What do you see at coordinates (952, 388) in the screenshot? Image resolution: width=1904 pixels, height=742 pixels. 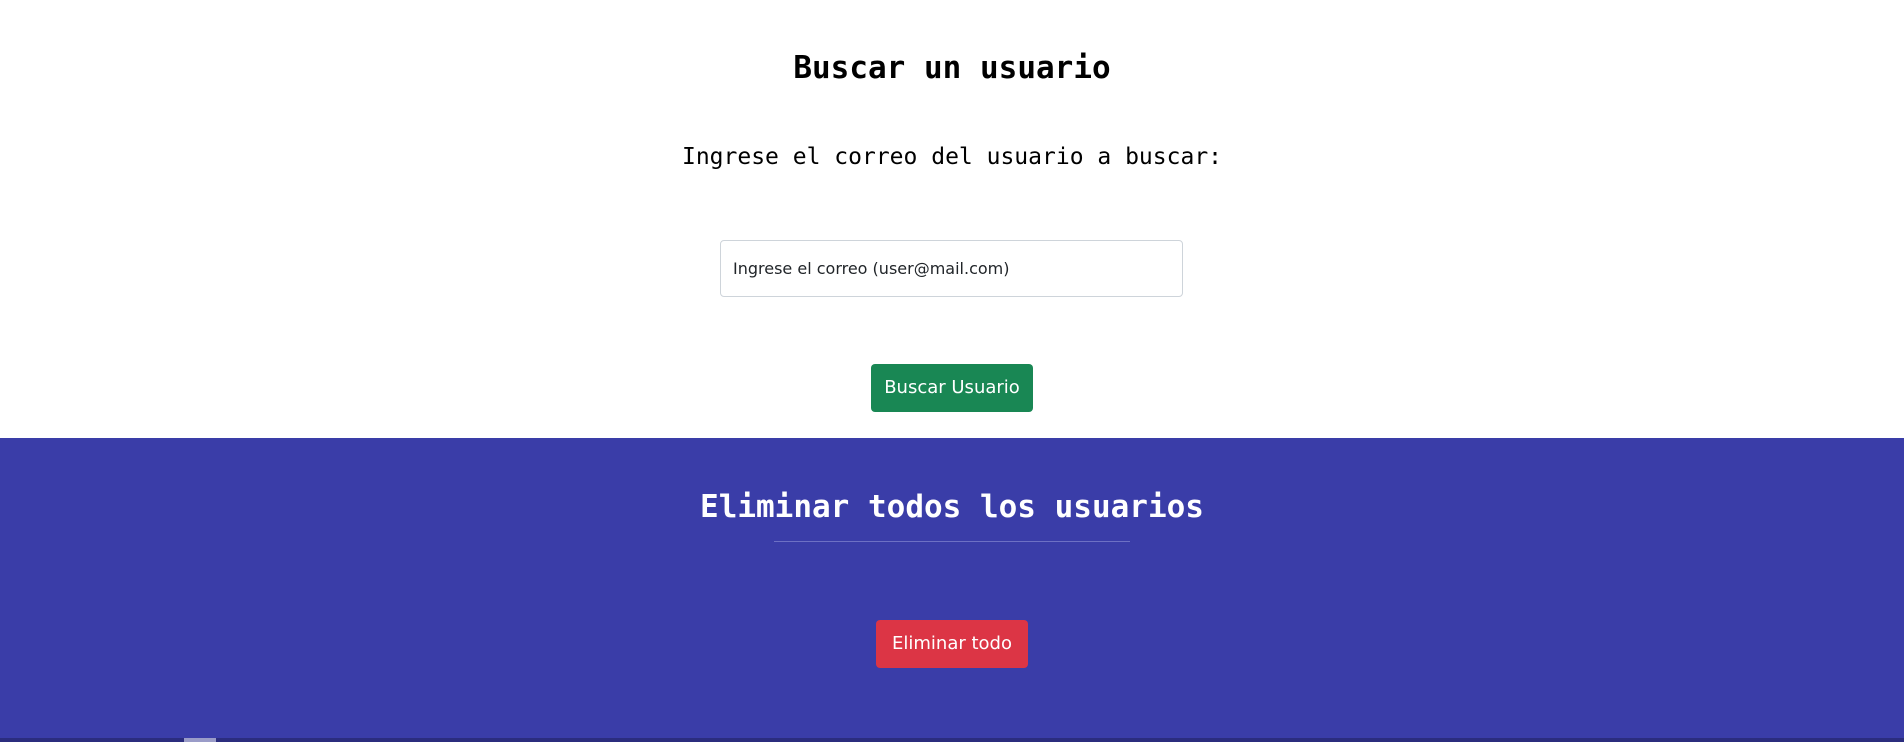 I see `search-user-button: Buscar Usuario` at bounding box center [952, 388].